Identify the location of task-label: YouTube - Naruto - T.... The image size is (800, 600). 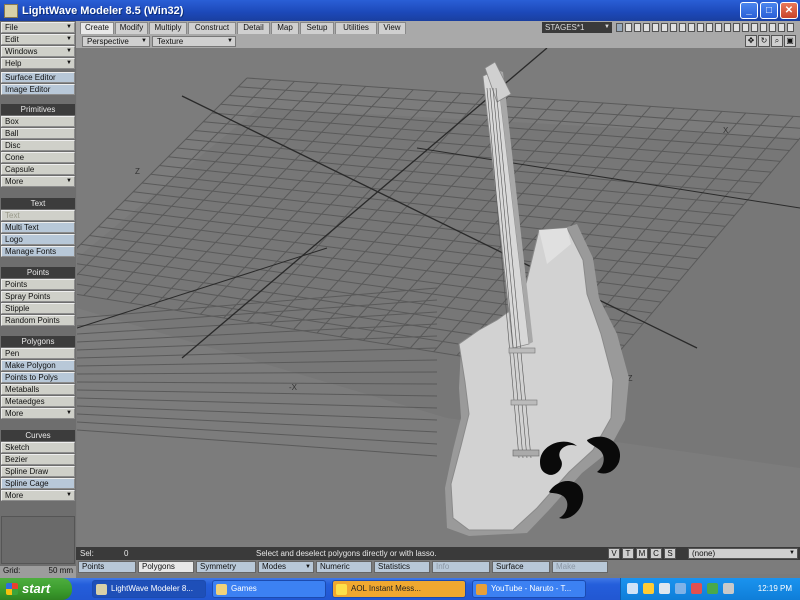
(531, 588).